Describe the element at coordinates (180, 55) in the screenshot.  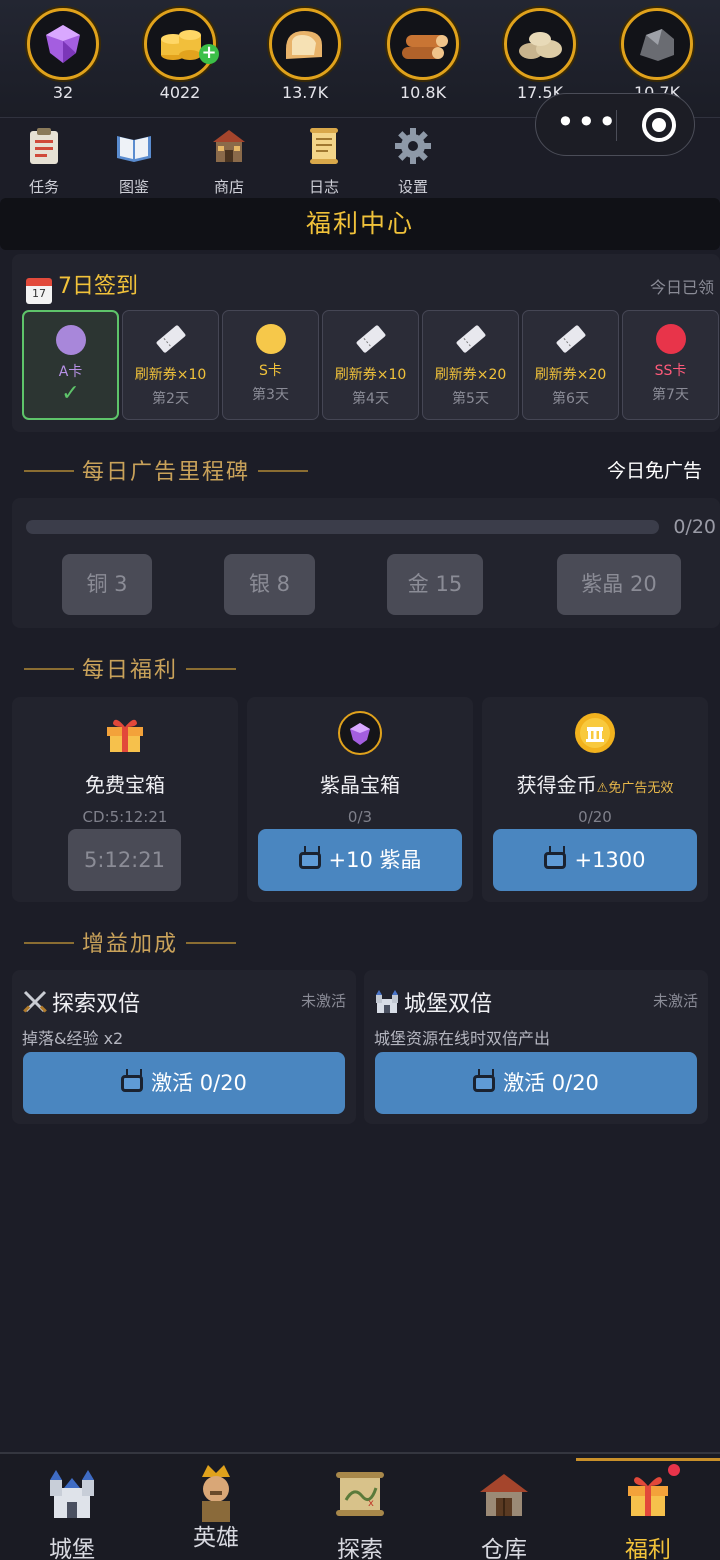
I see `resource-coins: + 4022` at that location.